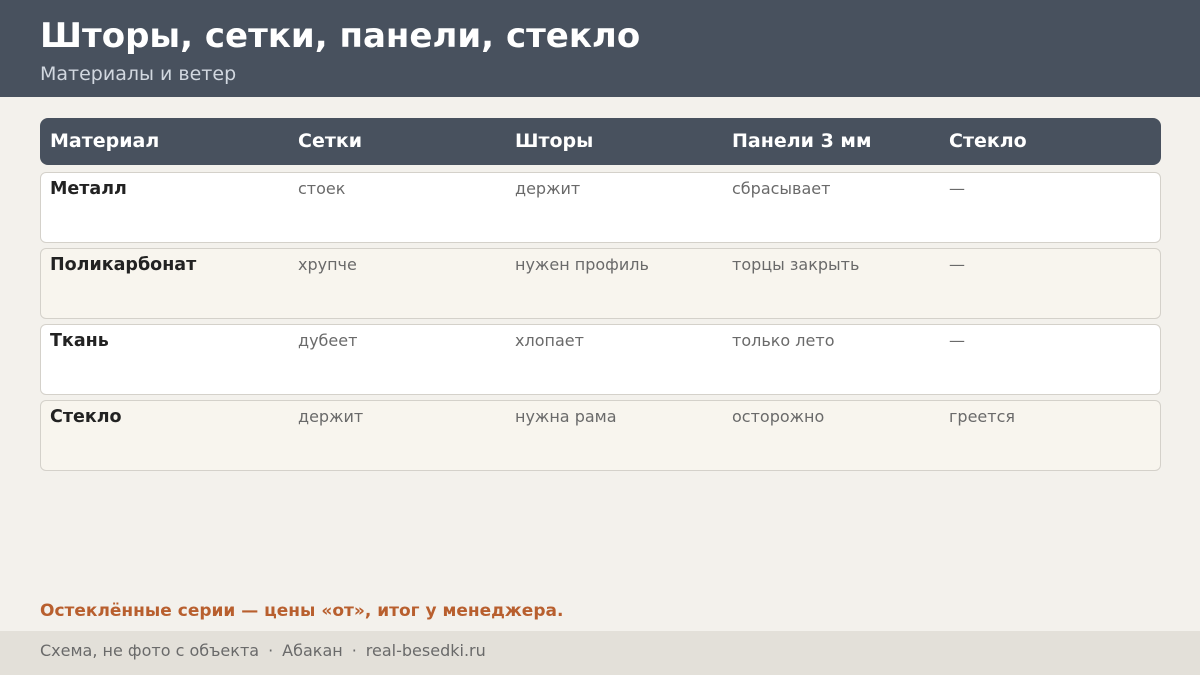 This screenshot has height=675, width=1200. I want to click on material-cell: Поликарбонат, so click(123, 265).